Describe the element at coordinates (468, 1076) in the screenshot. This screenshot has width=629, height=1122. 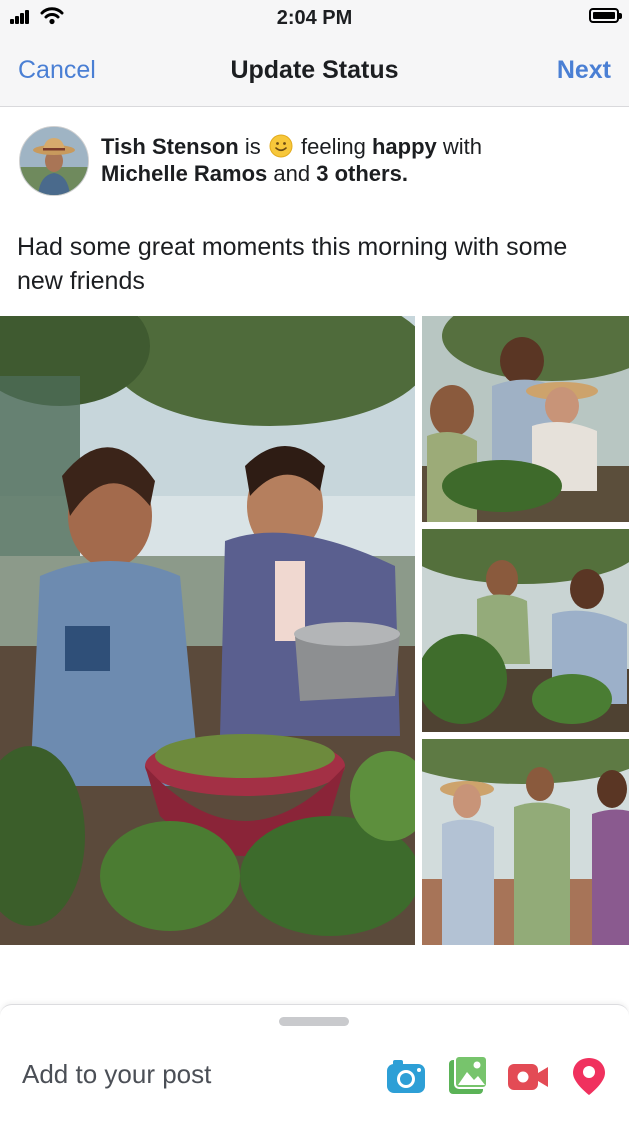
I see `photo-gallery-icon` at that location.